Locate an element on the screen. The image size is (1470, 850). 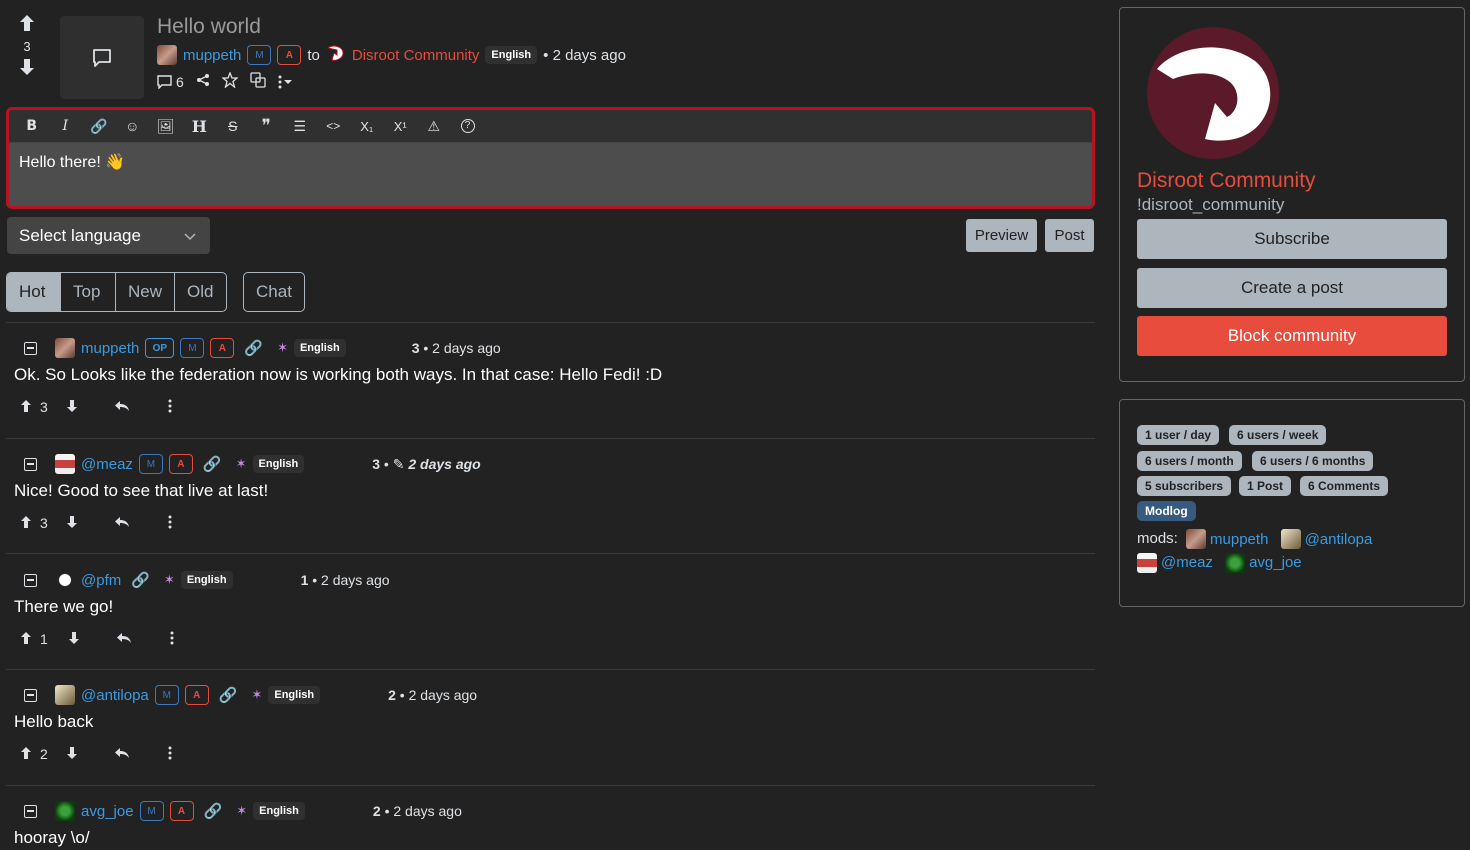
moderator: muppeth is located at coordinates (1227, 539).